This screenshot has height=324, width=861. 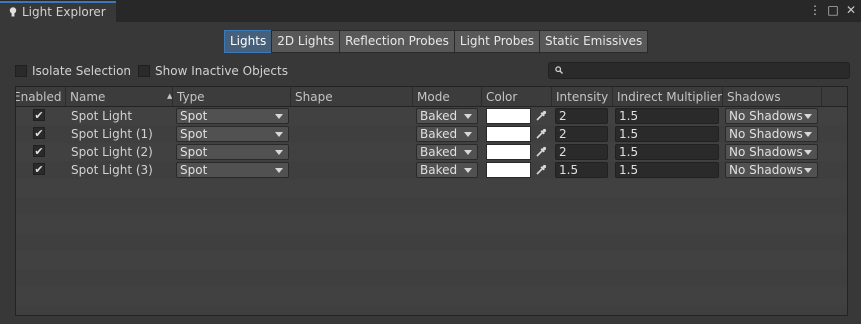 I want to click on column-enabled: Enabled, so click(x=41, y=96).